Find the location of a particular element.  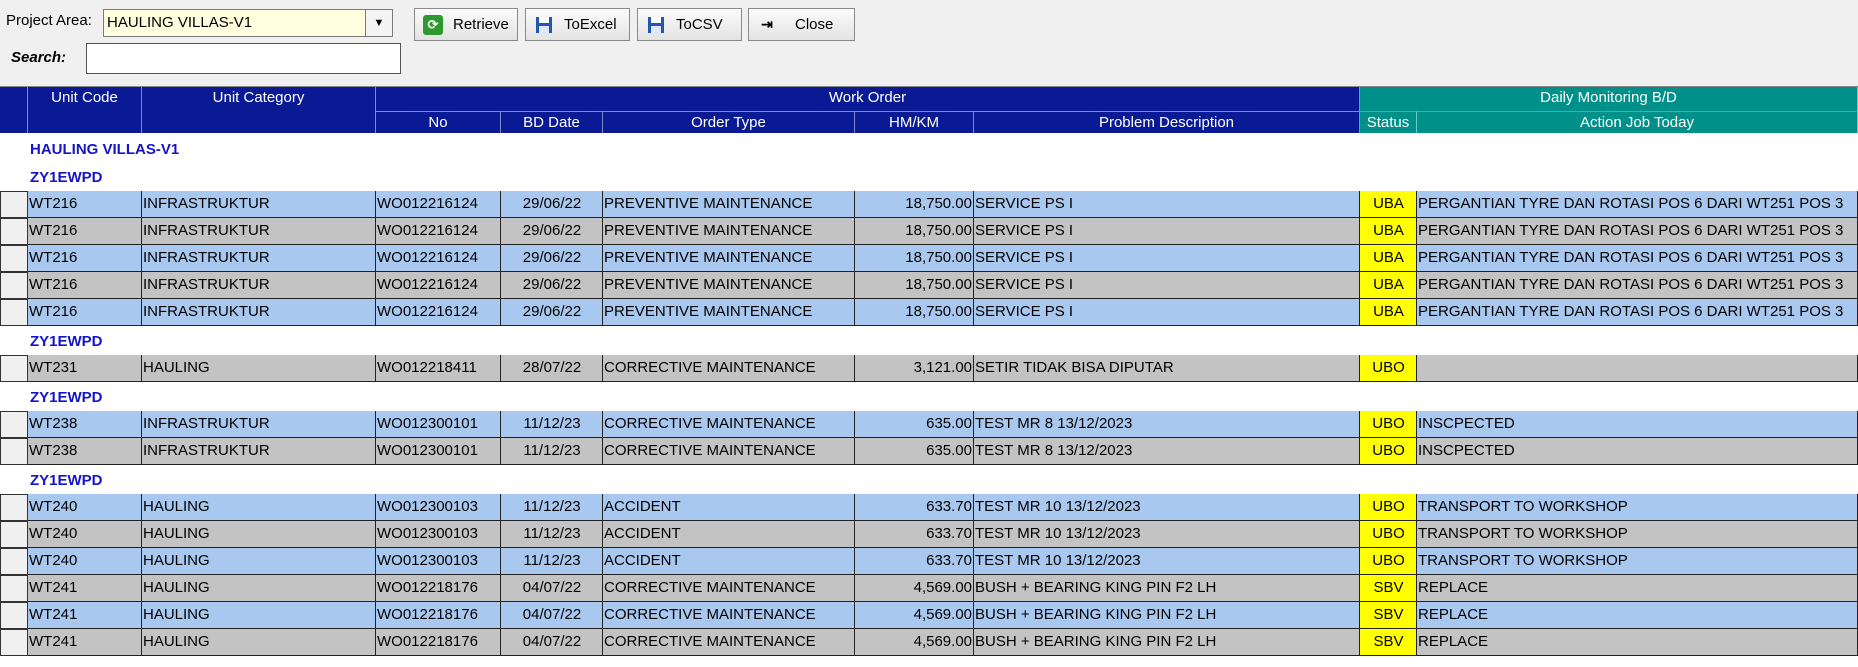

cell-problem: SETIR TIDAK BISA DIPUTAR is located at coordinates (1167, 368).